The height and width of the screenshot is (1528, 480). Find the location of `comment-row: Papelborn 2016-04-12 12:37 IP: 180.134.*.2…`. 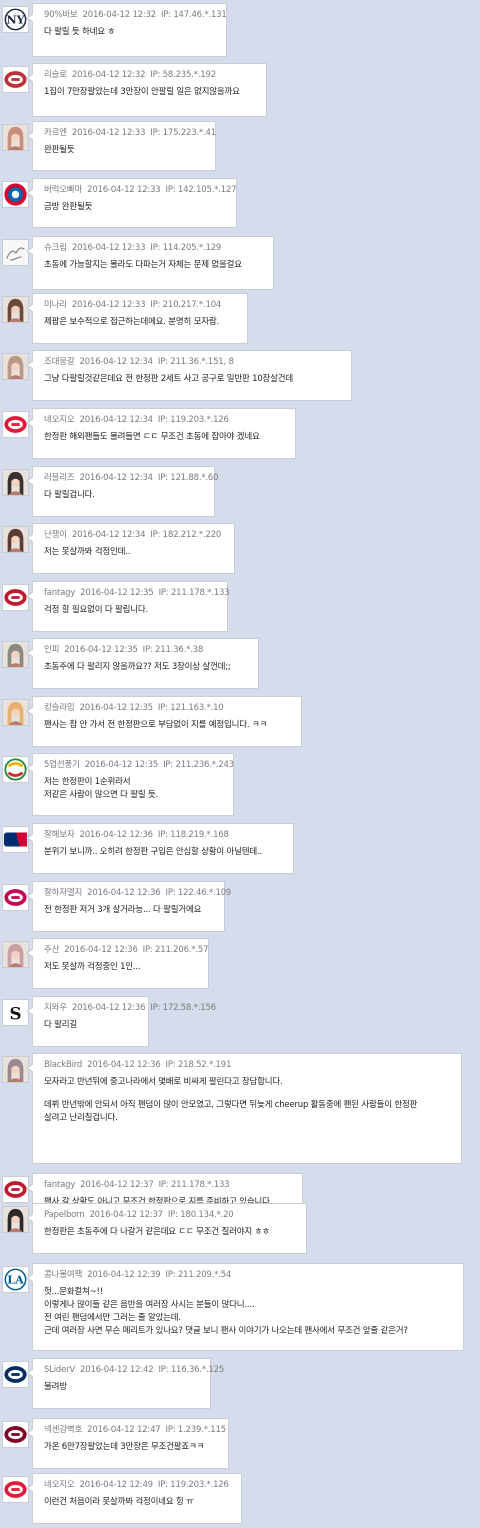

comment-row: Papelborn 2016-04-12 12:37 IP: 180.134.*.2… is located at coordinates (240, 1228).